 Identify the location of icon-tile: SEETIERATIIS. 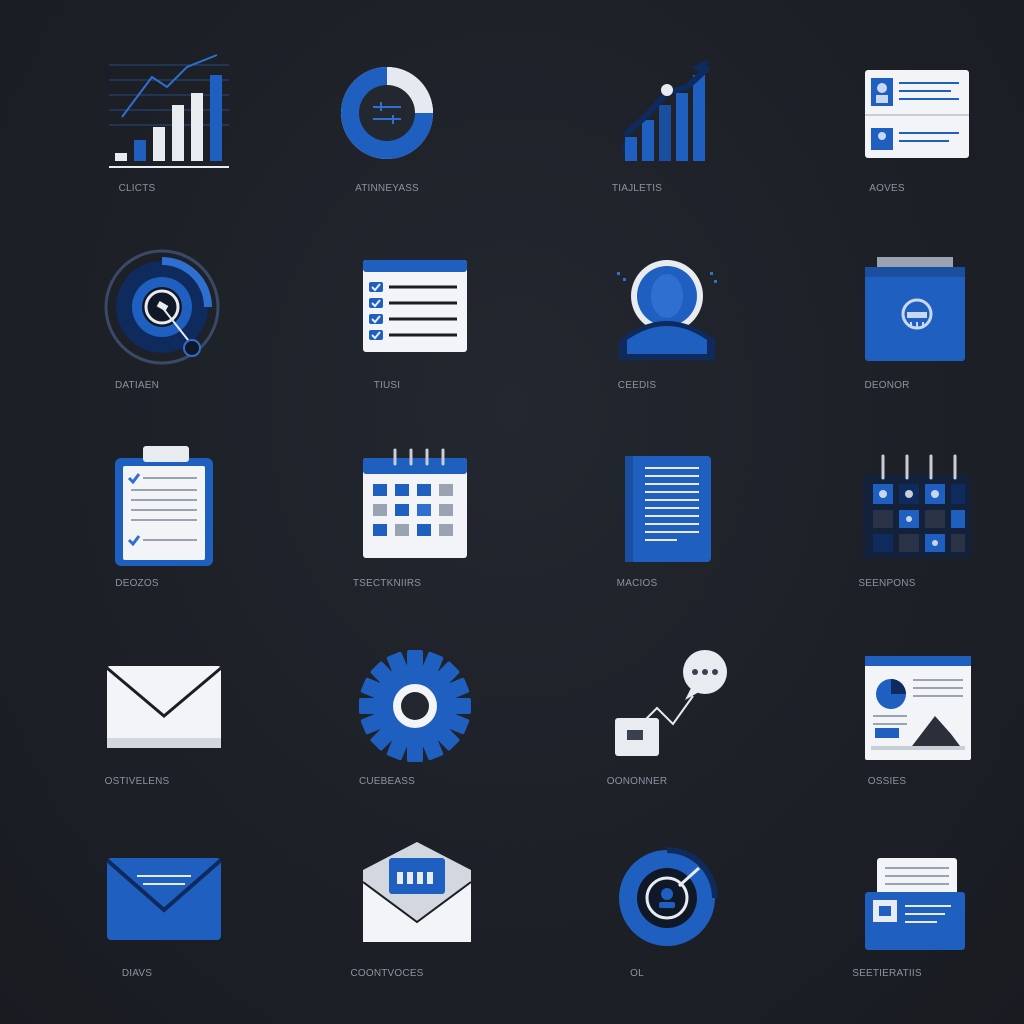
(887, 915).